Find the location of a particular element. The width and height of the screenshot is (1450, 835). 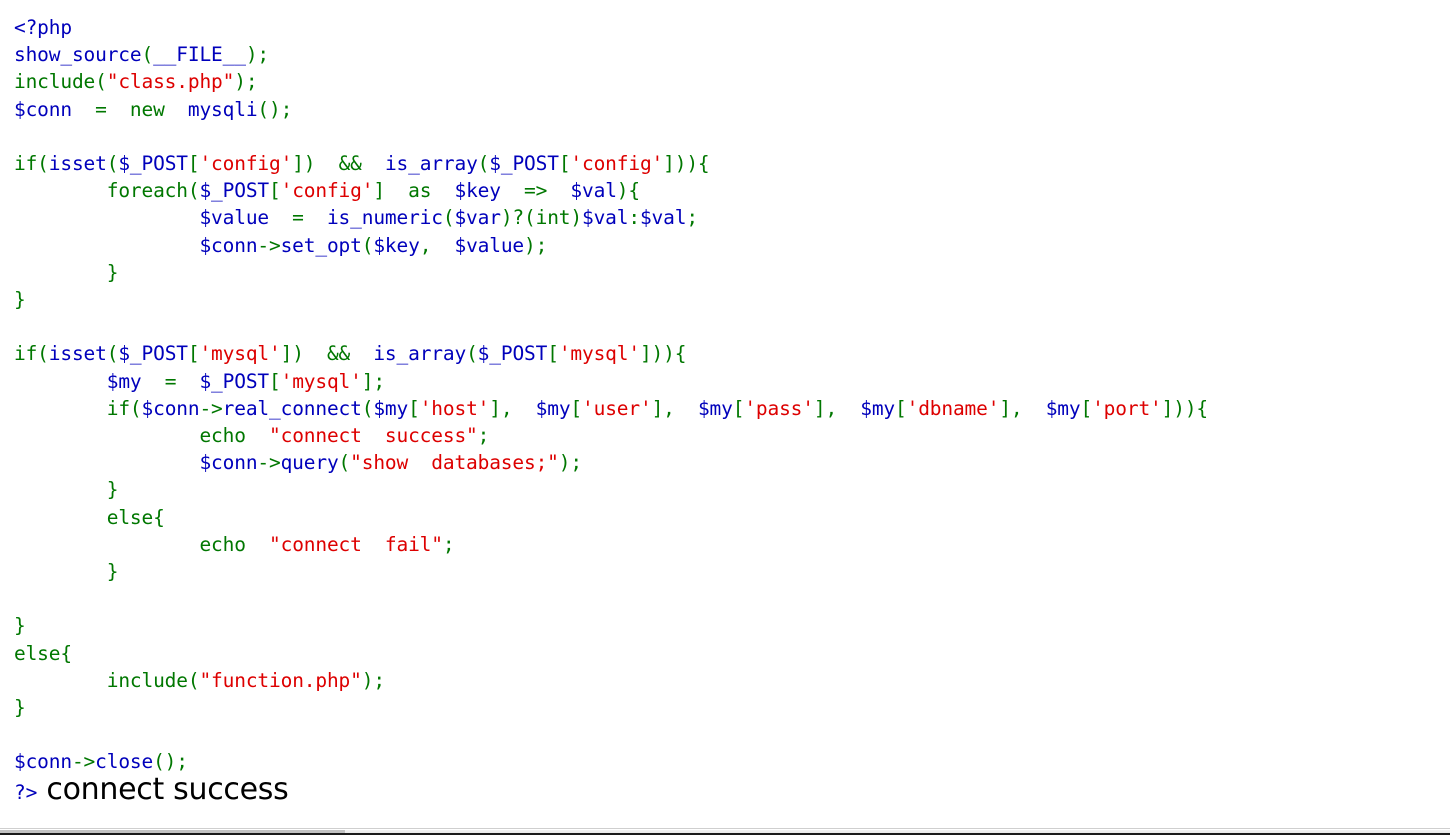

code-token-keyword: new is located at coordinates (147, 109).